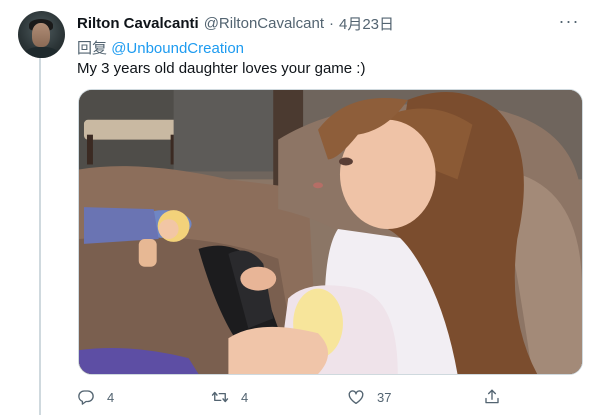 The height and width of the screenshot is (415, 598). I want to click on avatar-face, so click(41, 35).